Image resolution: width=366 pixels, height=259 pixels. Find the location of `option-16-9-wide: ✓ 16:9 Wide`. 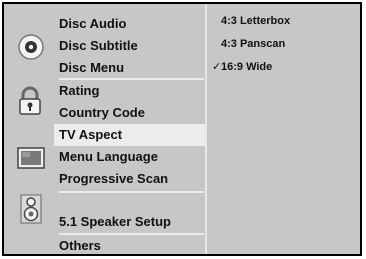

option-16-9-wide: ✓ 16:9 Wide is located at coordinates (242, 67).